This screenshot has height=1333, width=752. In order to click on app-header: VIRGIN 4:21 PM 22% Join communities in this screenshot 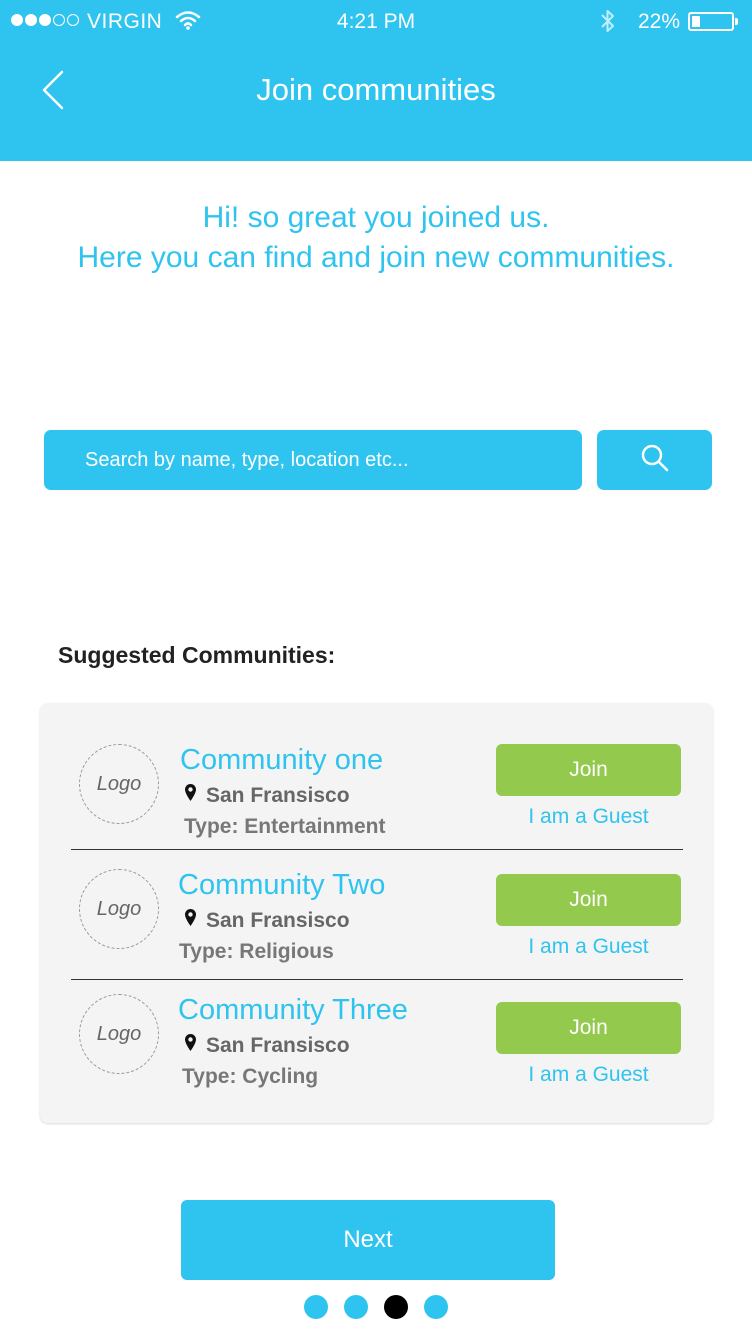, I will do `click(376, 80)`.